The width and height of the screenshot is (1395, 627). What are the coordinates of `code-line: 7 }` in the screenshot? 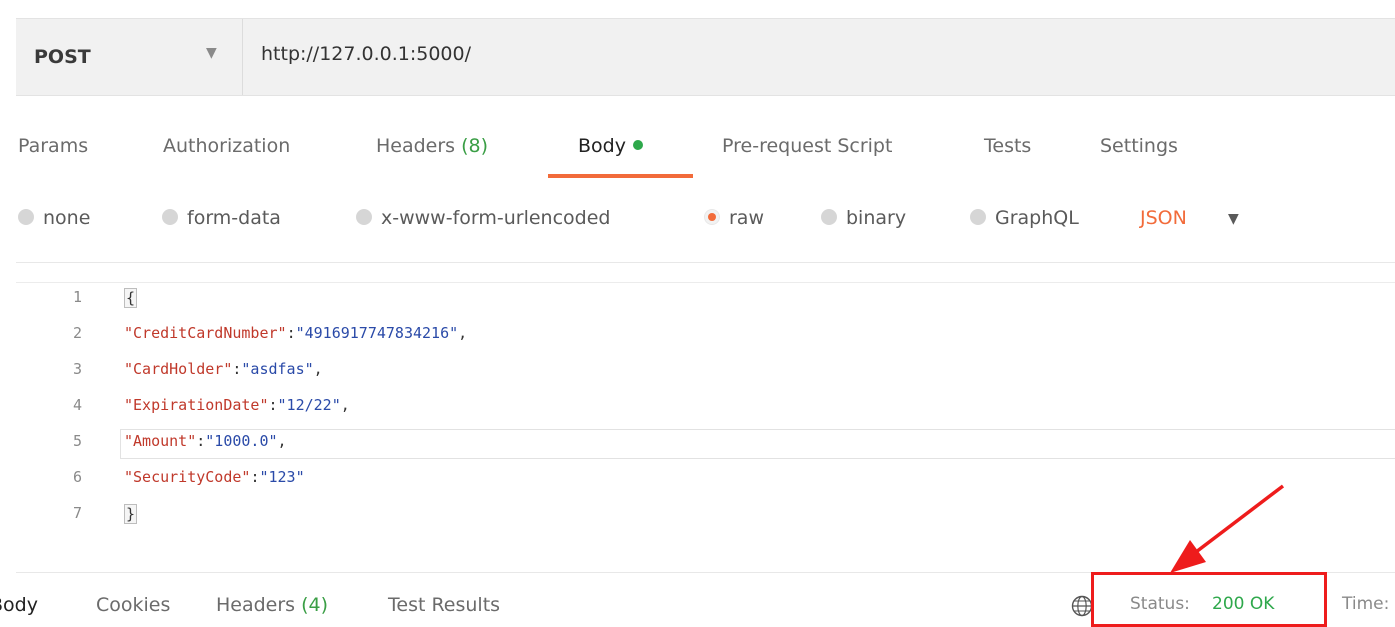 It's located at (697, 515).